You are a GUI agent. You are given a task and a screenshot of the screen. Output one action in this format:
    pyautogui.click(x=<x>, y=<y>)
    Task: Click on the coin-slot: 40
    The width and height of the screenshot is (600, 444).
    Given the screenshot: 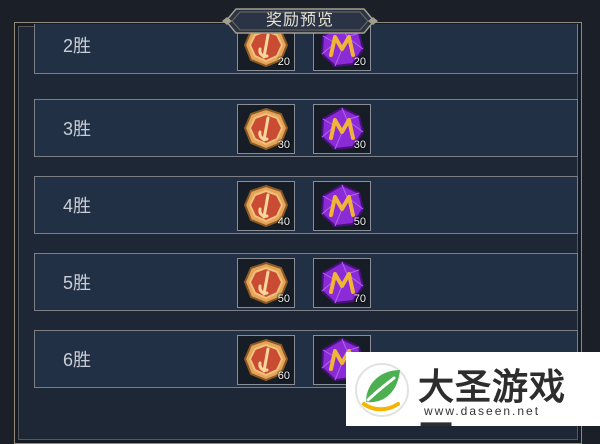 What is the action you would take?
    pyautogui.click(x=266, y=206)
    